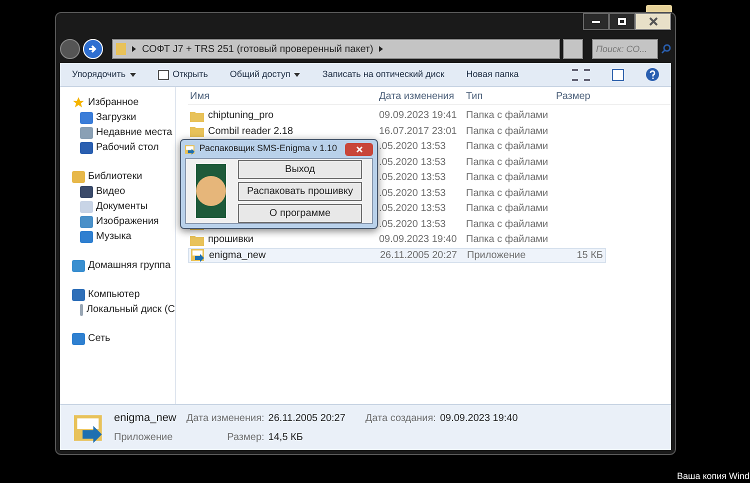 This screenshot has width=750, height=483. What do you see at coordinates (245, 438) in the screenshot?
I see `field-label: Размер:` at bounding box center [245, 438].